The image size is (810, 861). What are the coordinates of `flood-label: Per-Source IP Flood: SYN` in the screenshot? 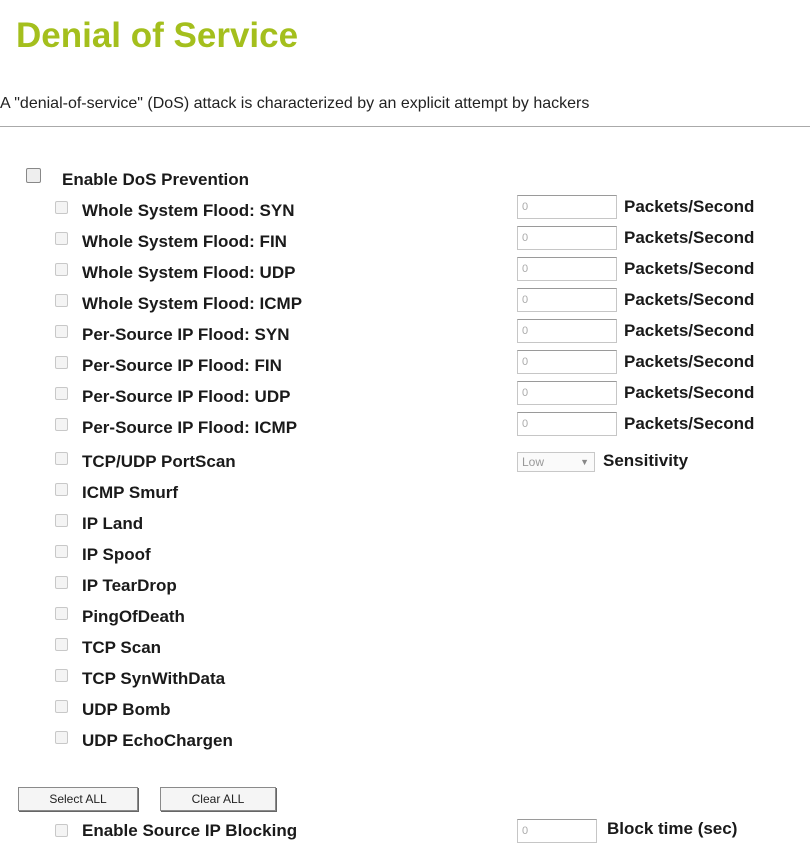 It's located at (186, 334).